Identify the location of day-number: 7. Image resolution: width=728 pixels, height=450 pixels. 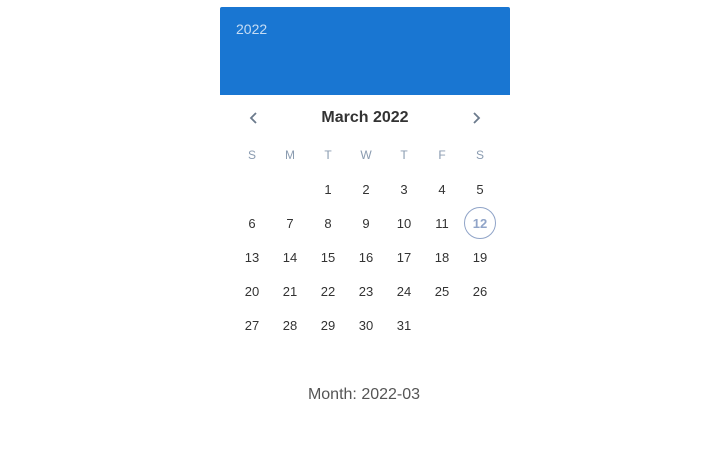
(290, 223).